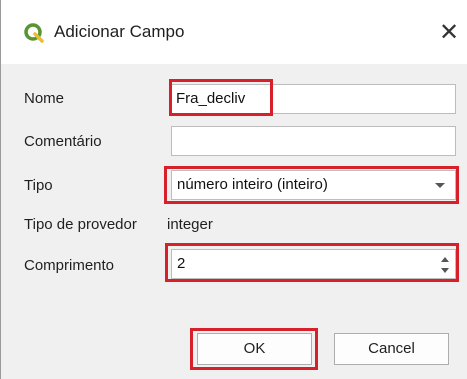 This screenshot has height=379, width=467. I want to click on comment-label: Comentário, so click(63, 141).